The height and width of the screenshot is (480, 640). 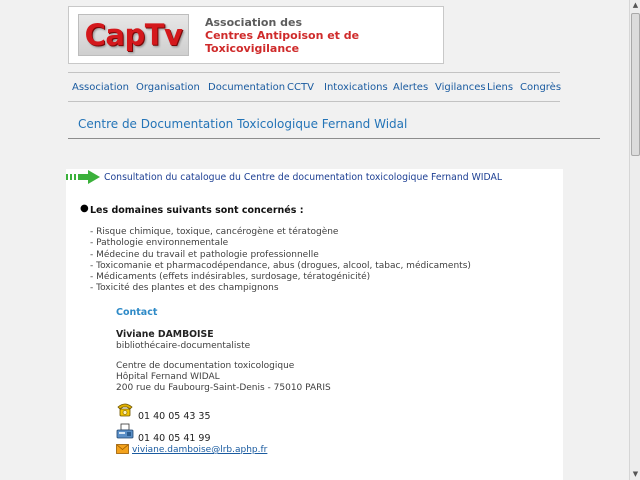 What do you see at coordinates (183, 346) in the screenshot?
I see `contact-role: bibliothécaire-documentaliste` at bounding box center [183, 346].